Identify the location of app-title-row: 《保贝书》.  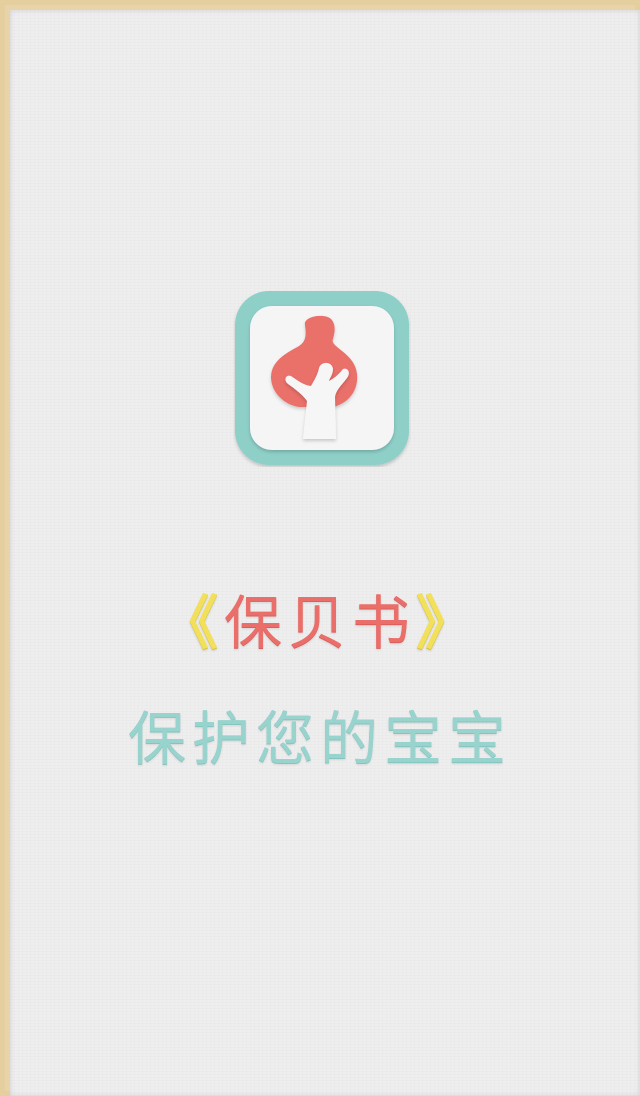
(320, 623).